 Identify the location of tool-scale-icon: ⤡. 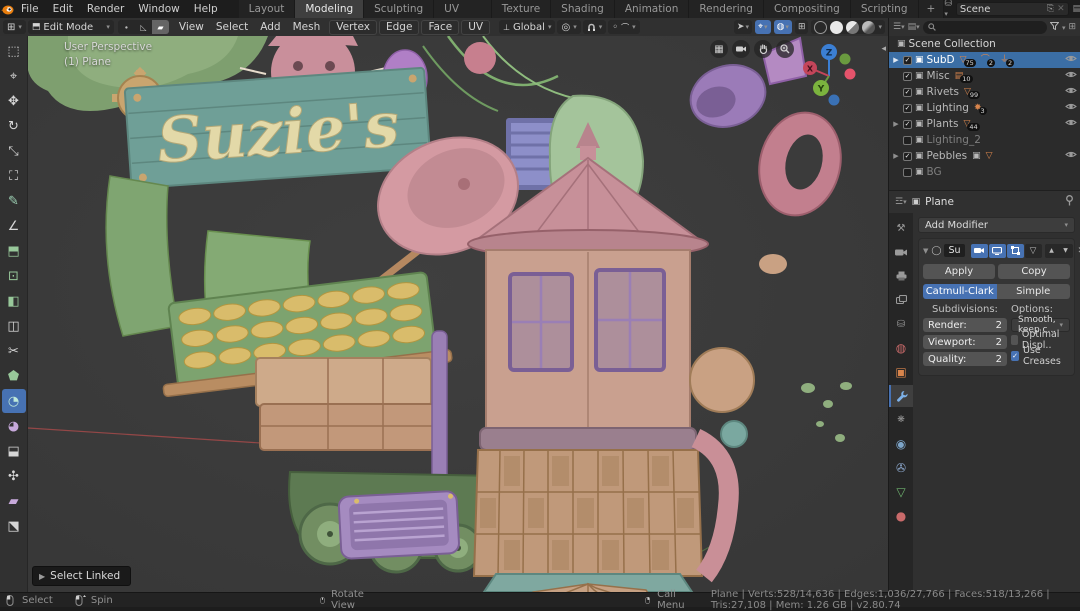
(14, 151).